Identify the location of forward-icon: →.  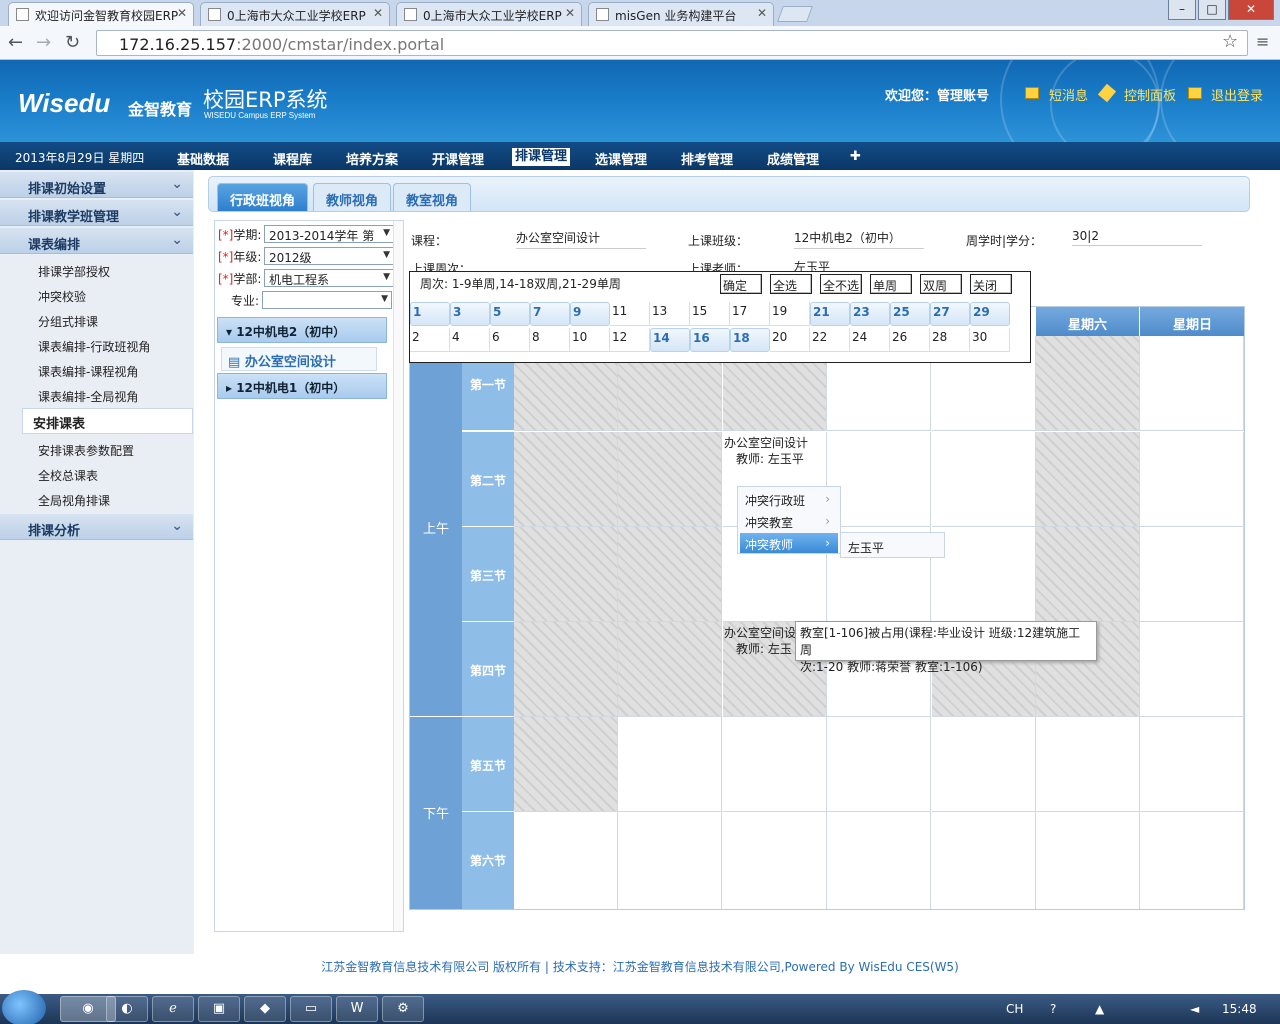
(43, 42).